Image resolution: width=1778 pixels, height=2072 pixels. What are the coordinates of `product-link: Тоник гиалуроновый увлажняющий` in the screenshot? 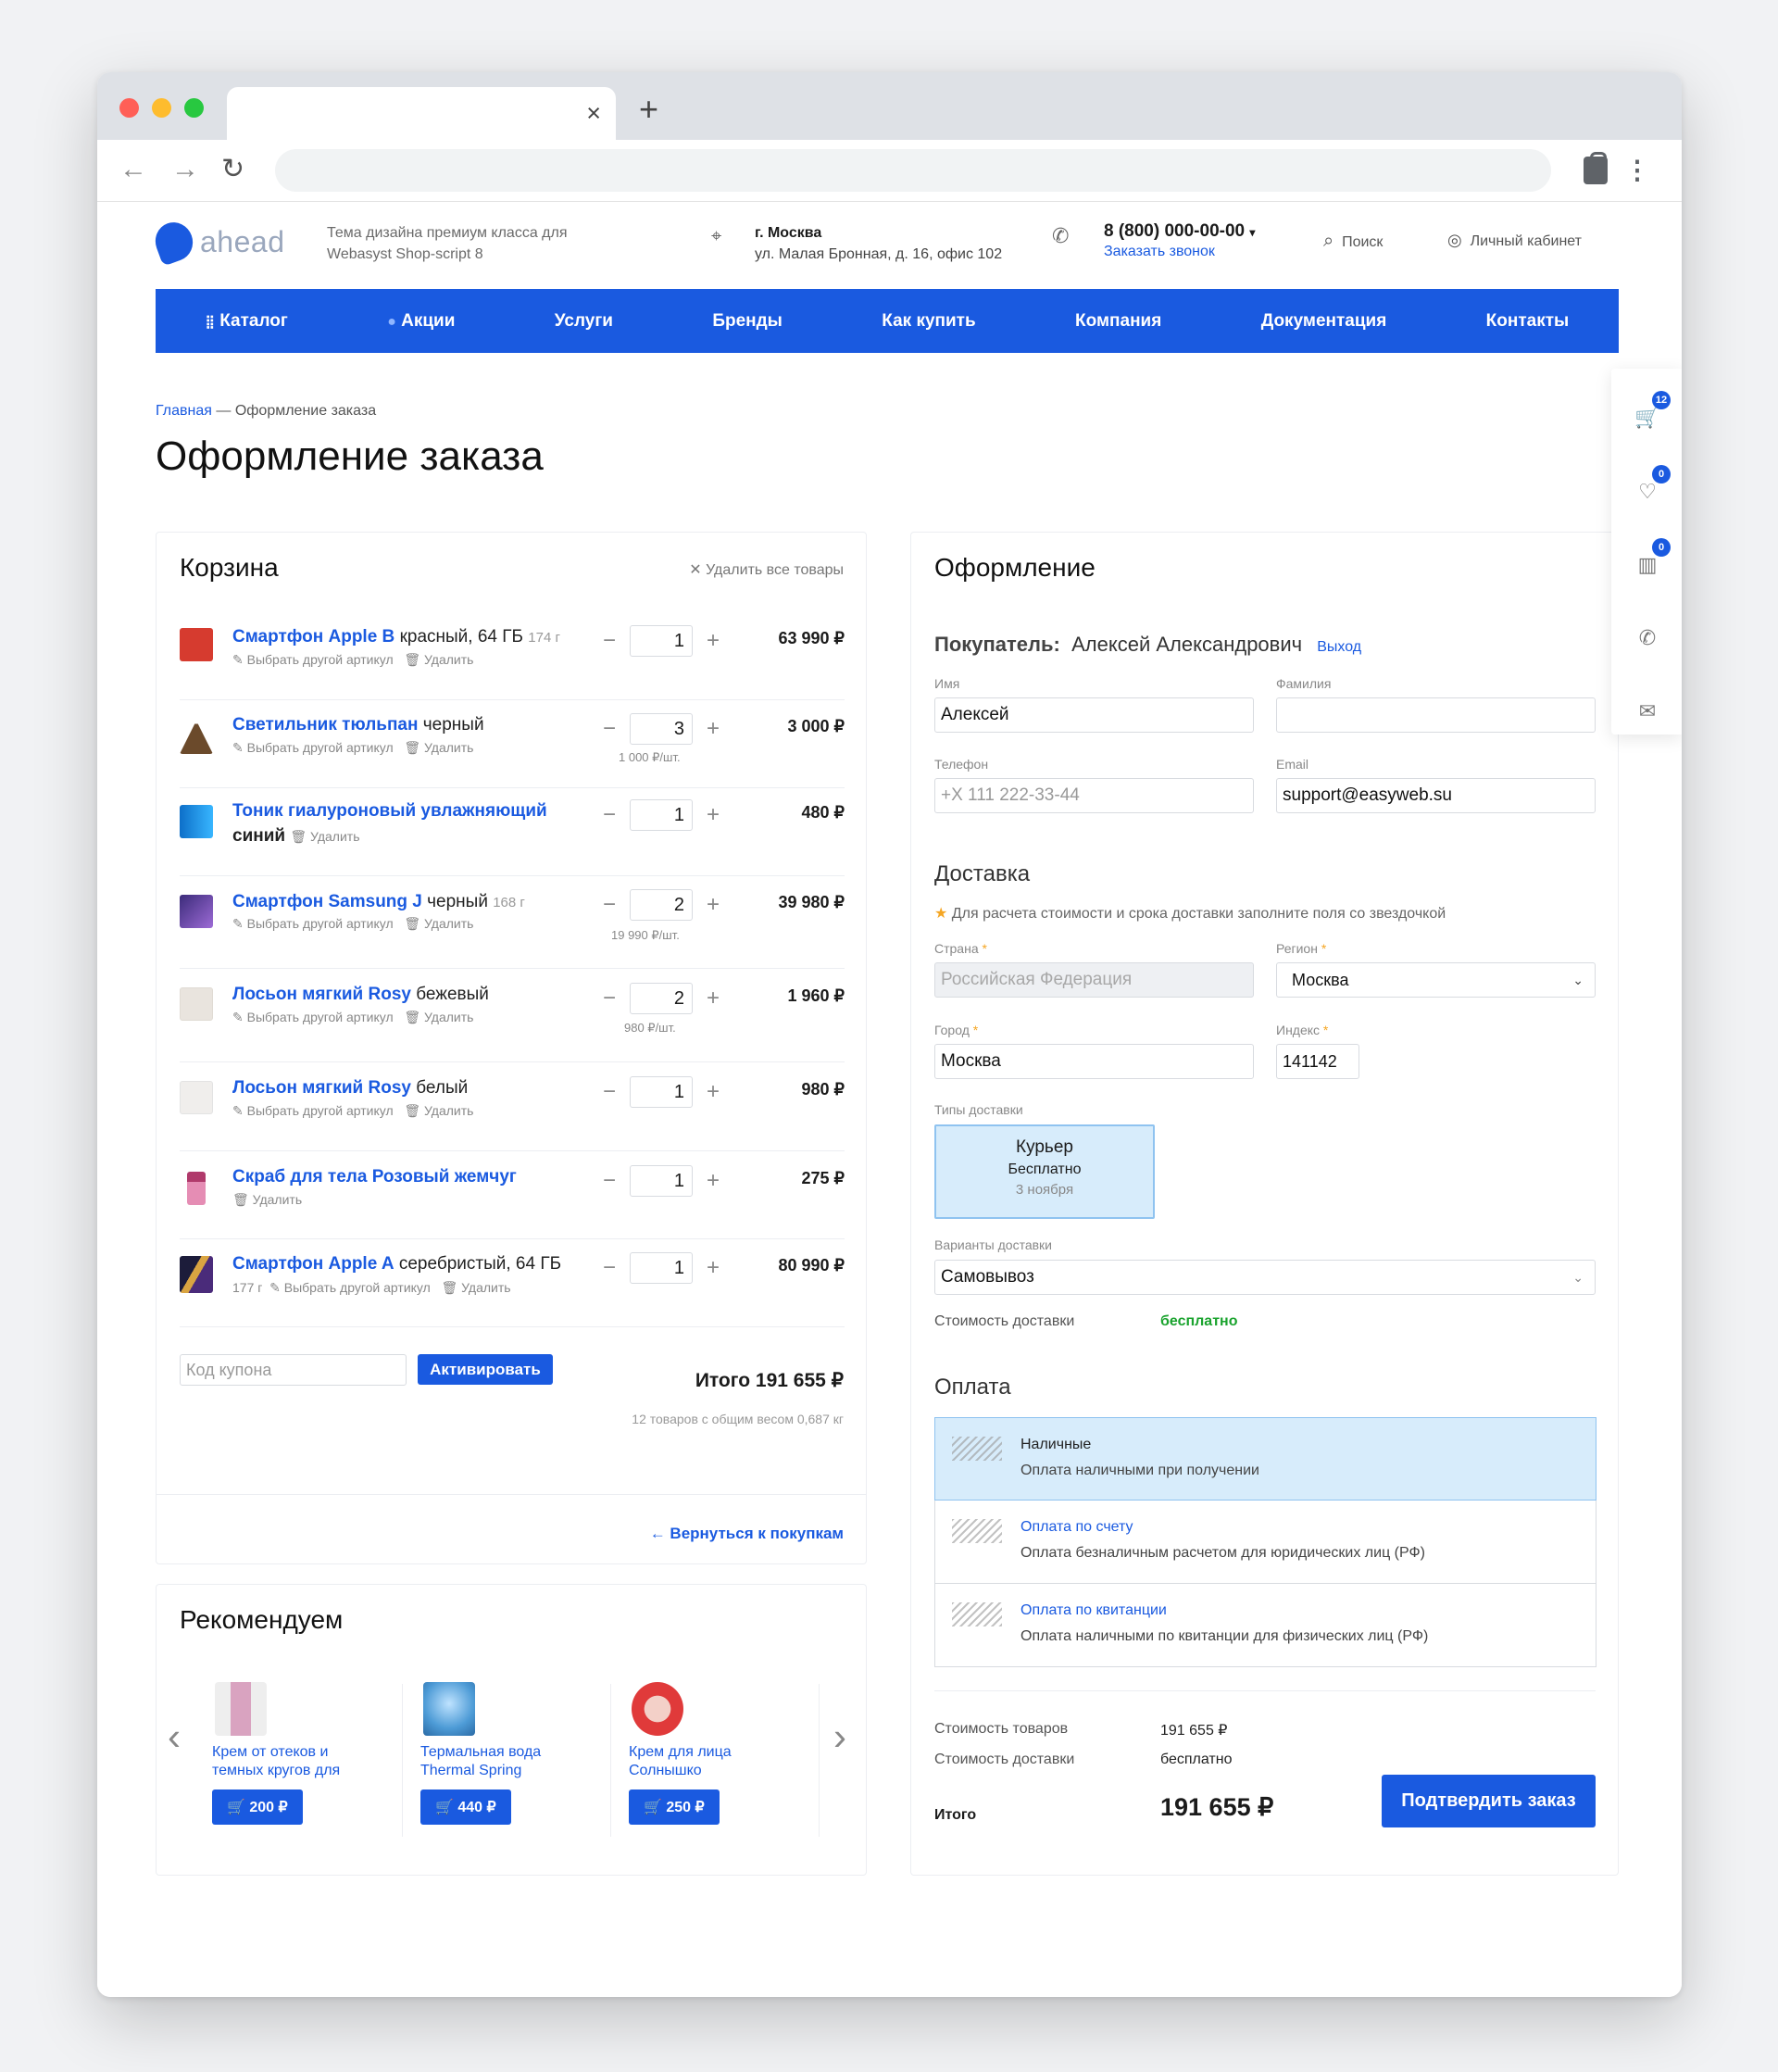 It's located at (389, 811).